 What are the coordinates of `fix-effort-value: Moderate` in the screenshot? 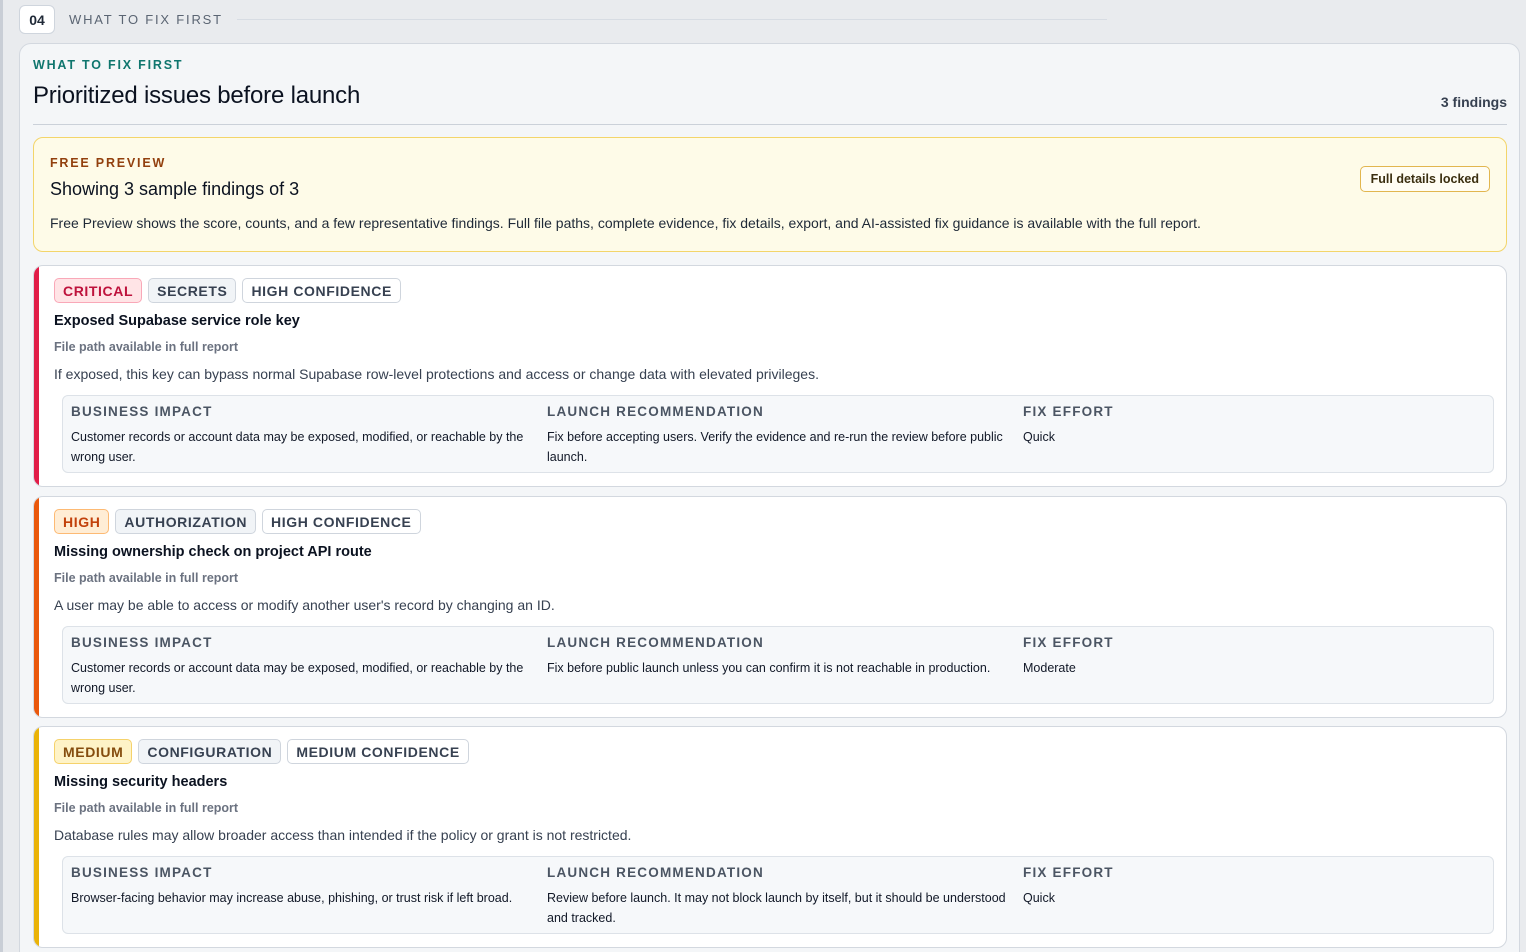 It's located at (1049, 668).